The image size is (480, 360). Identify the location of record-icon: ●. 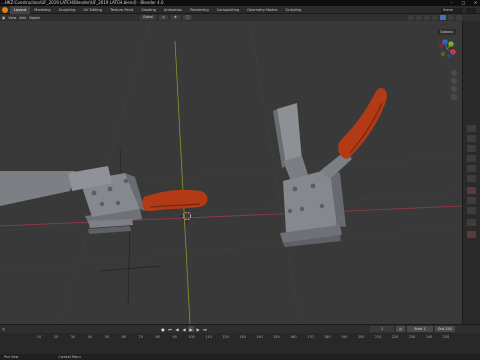
(163, 329).